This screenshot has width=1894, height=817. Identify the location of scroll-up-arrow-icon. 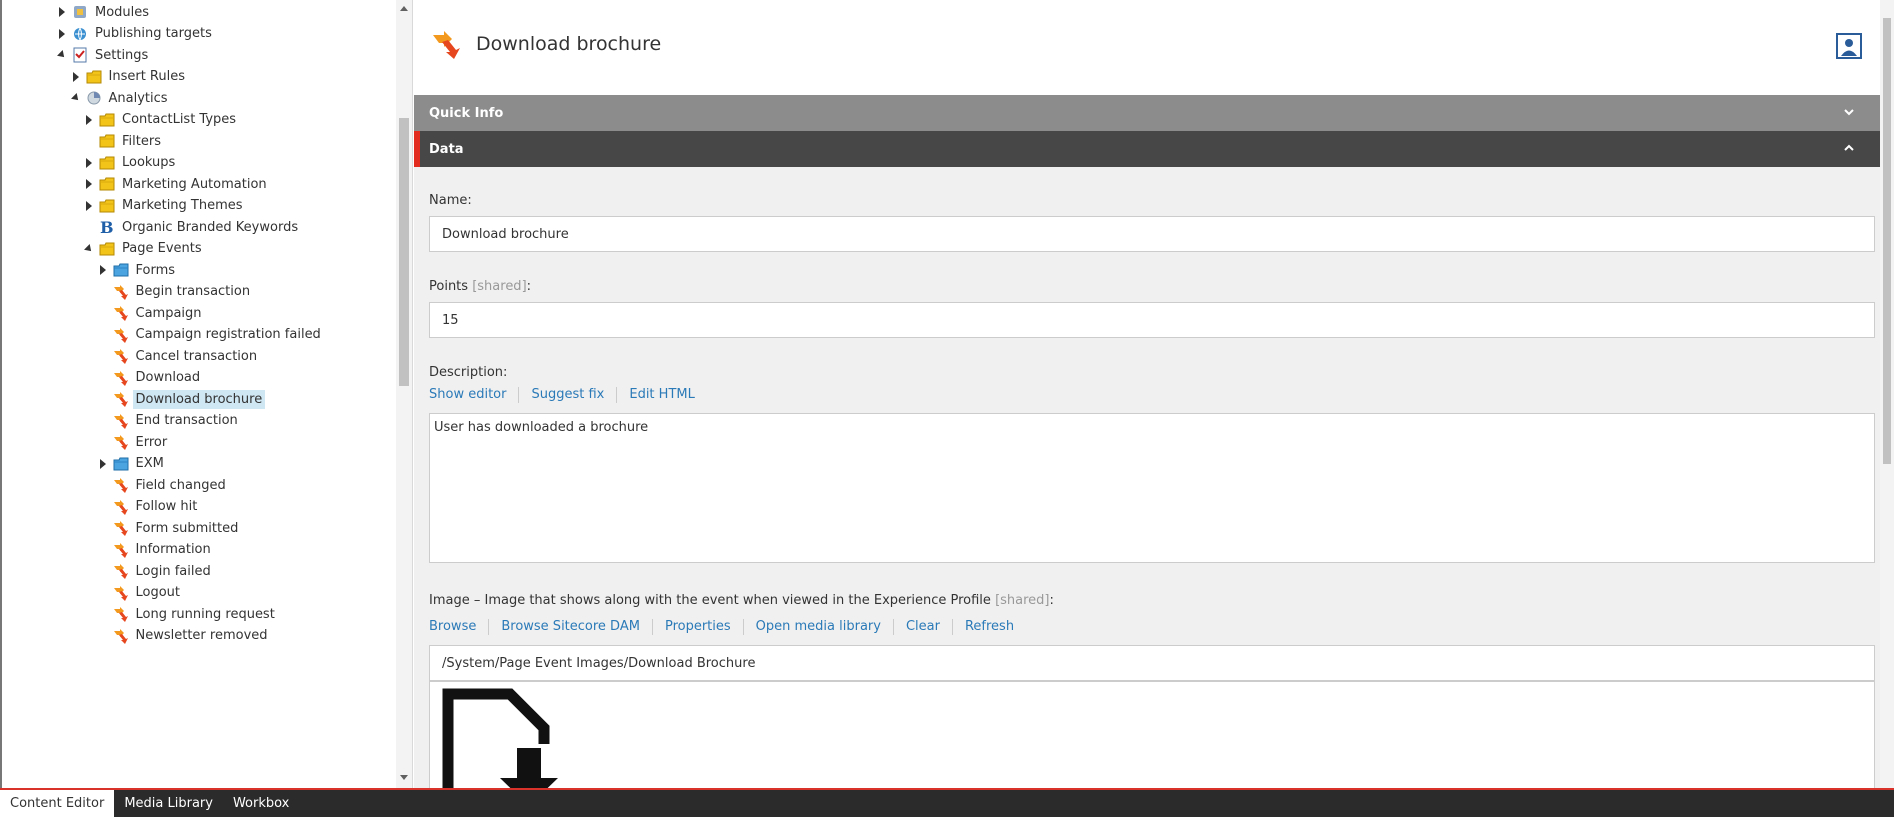
(404, 8).